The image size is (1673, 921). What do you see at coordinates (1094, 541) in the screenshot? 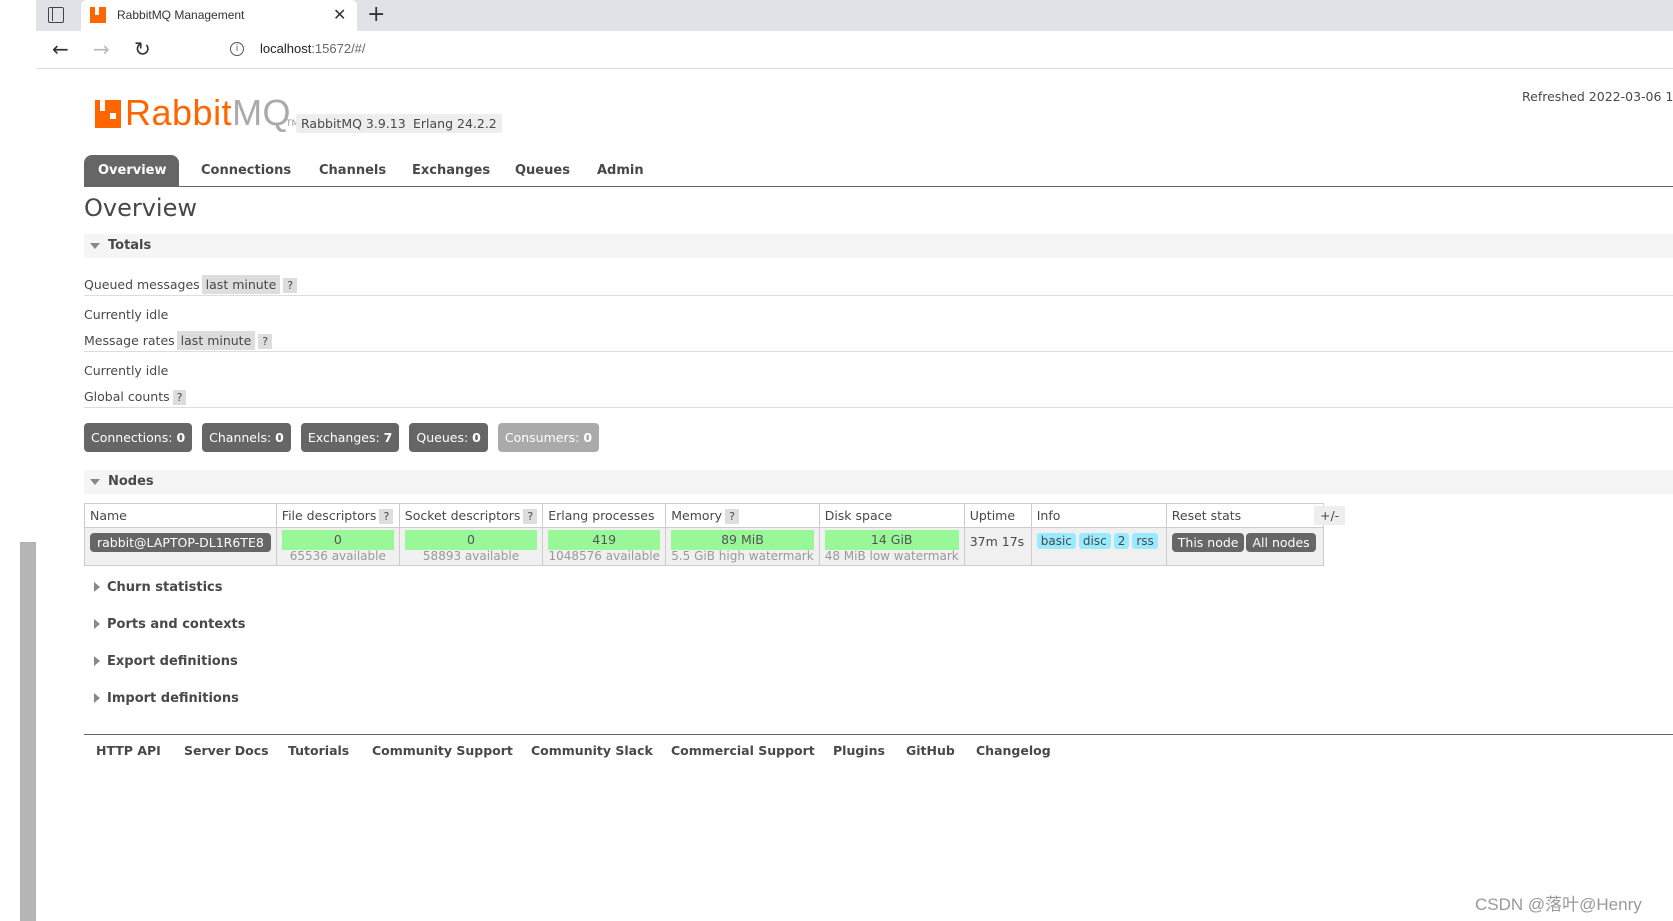
I see `info-tag: disc` at bounding box center [1094, 541].